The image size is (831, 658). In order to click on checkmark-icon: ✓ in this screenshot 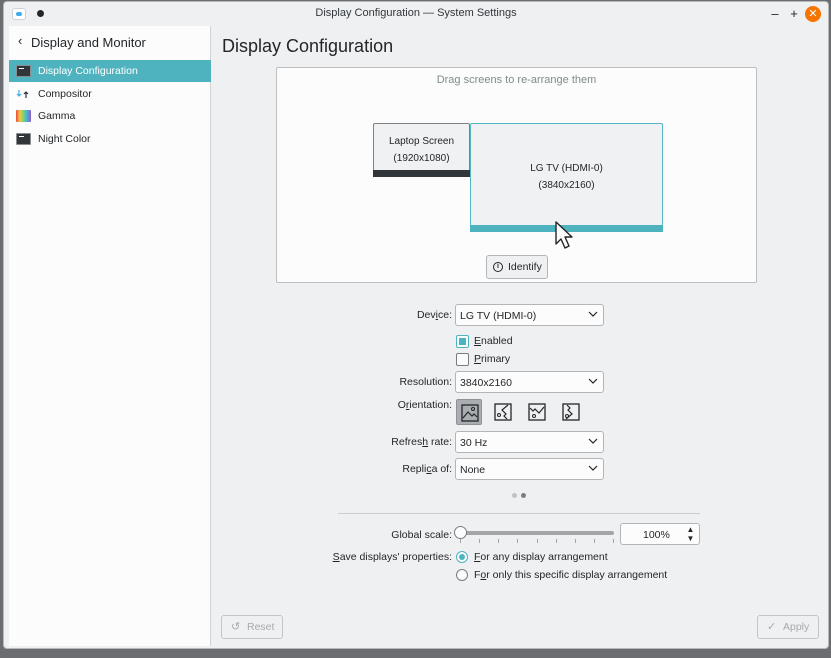, I will do `click(772, 627)`.